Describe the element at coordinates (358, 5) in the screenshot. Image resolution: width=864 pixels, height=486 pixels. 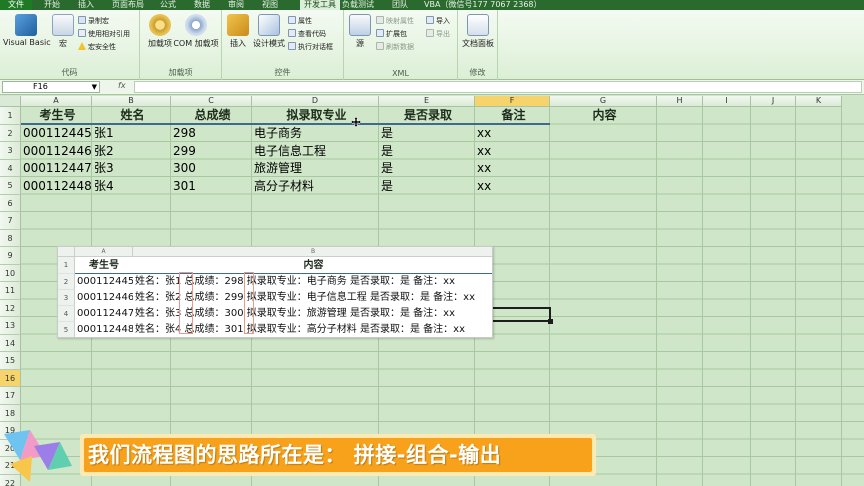
I see `tab-load-test: 负载测试` at that location.